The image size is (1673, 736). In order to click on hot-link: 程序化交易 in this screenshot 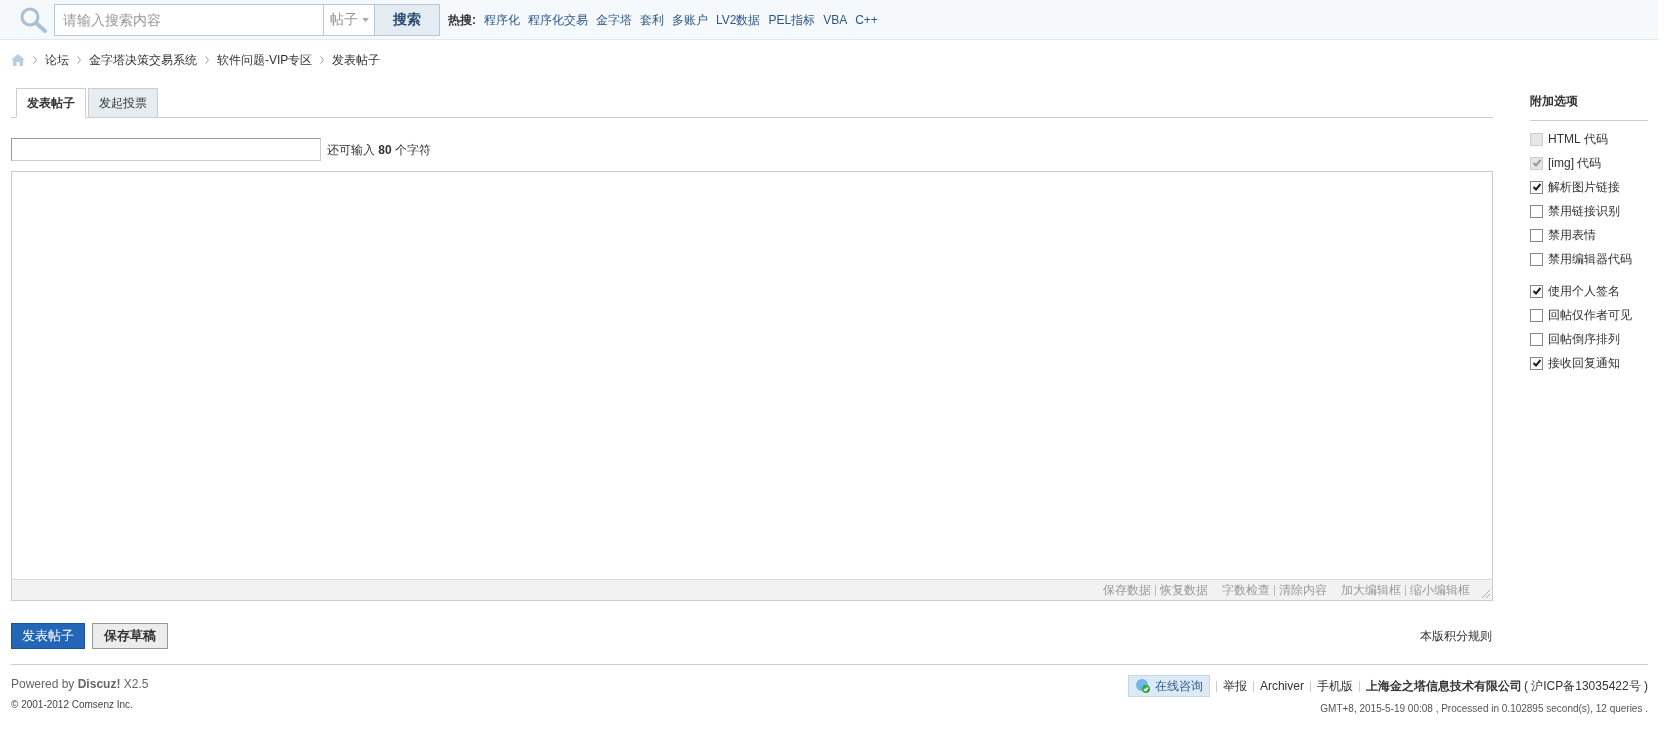, I will do `click(558, 19)`.